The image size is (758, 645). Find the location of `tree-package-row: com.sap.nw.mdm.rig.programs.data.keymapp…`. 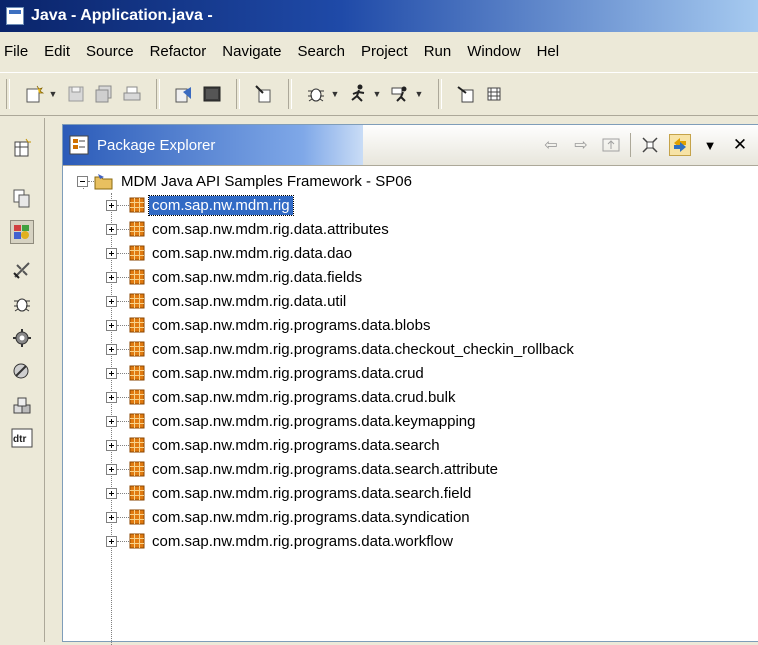

tree-package-row: com.sap.nw.mdm.rig.programs.data.keymapp… is located at coordinates (292, 421).